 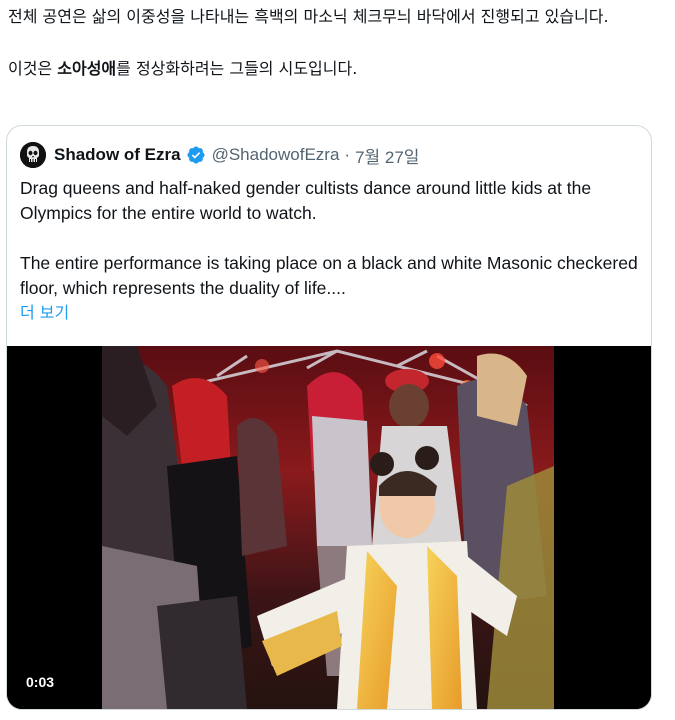 What do you see at coordinates (196, 155) in the screenshot?
I see `verified-badge-icon` at bounding box center [196, 155].